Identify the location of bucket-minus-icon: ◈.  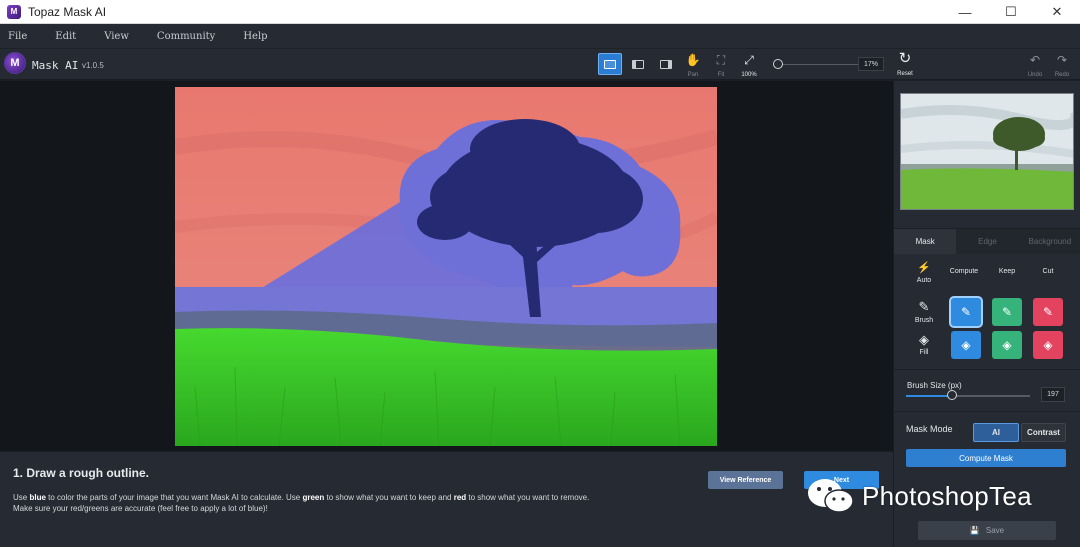
(1048, 345).